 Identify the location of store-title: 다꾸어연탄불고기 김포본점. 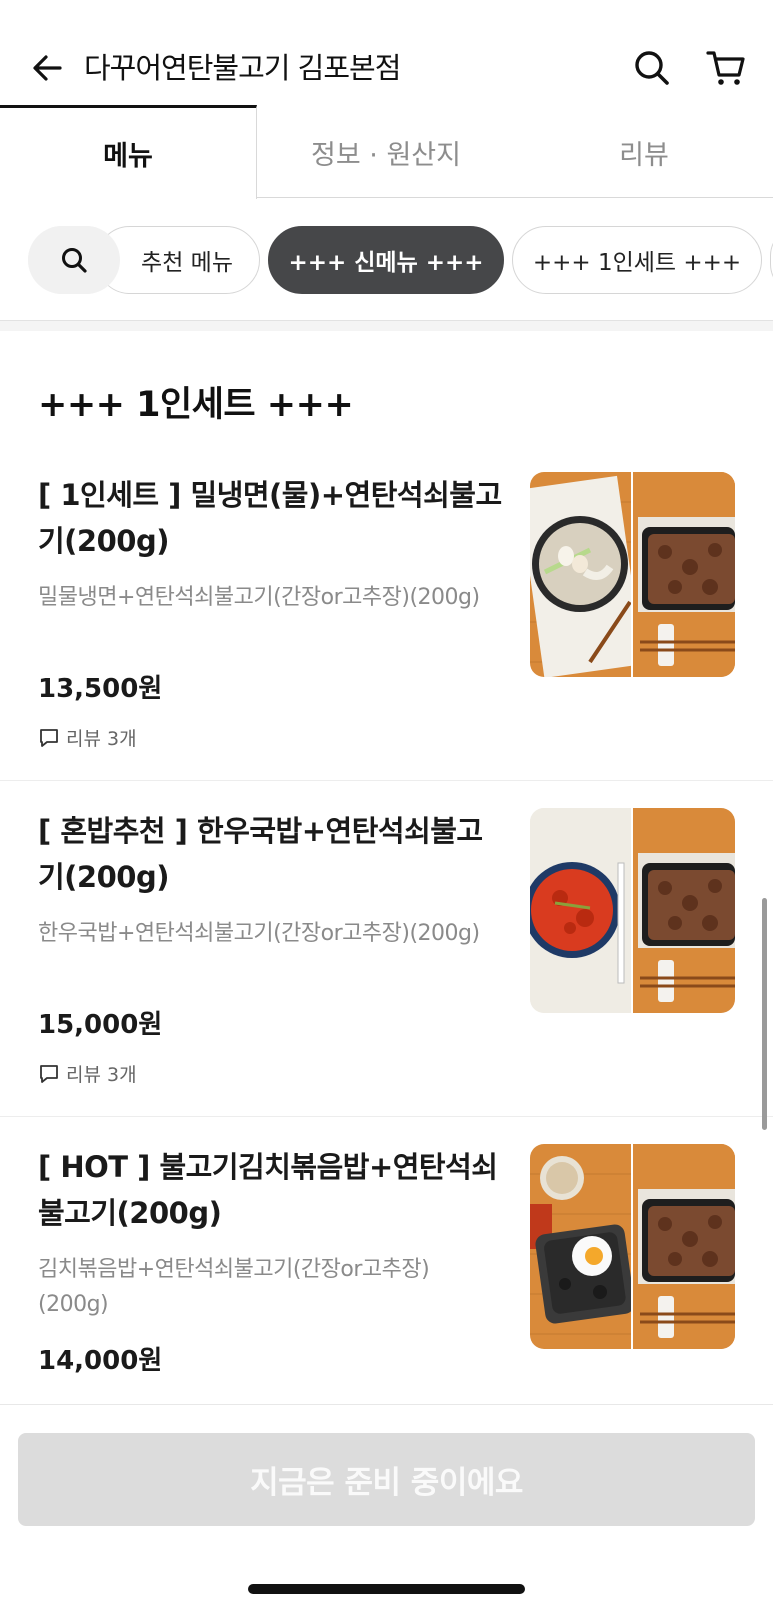
(242, 68).